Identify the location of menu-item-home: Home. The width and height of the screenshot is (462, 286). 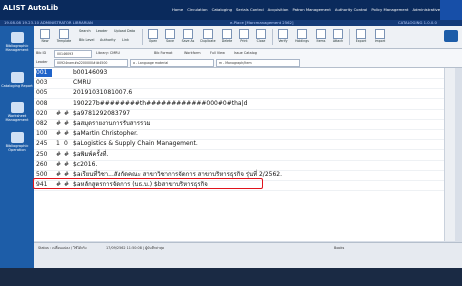
(177, 9).